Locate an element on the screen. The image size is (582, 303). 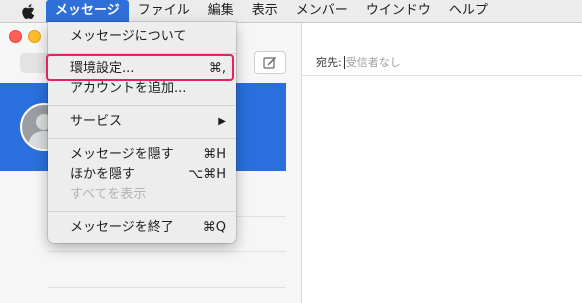
preferences-highlight-box is located at coordinates (140, 67).